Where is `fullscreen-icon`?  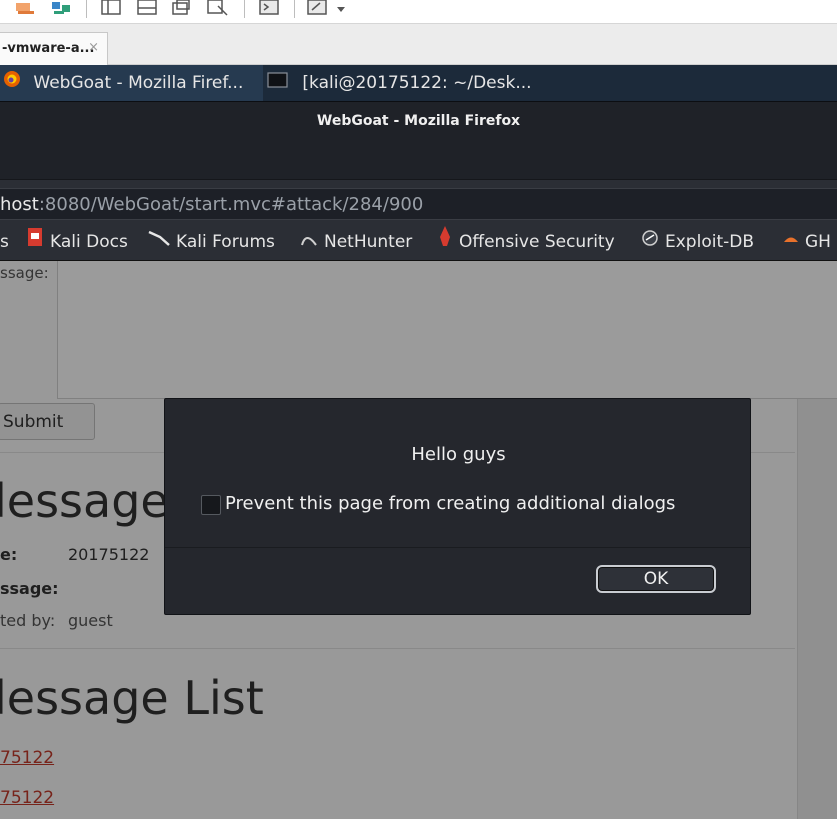 fullscreen-icon is located at coordinates (181, 8).